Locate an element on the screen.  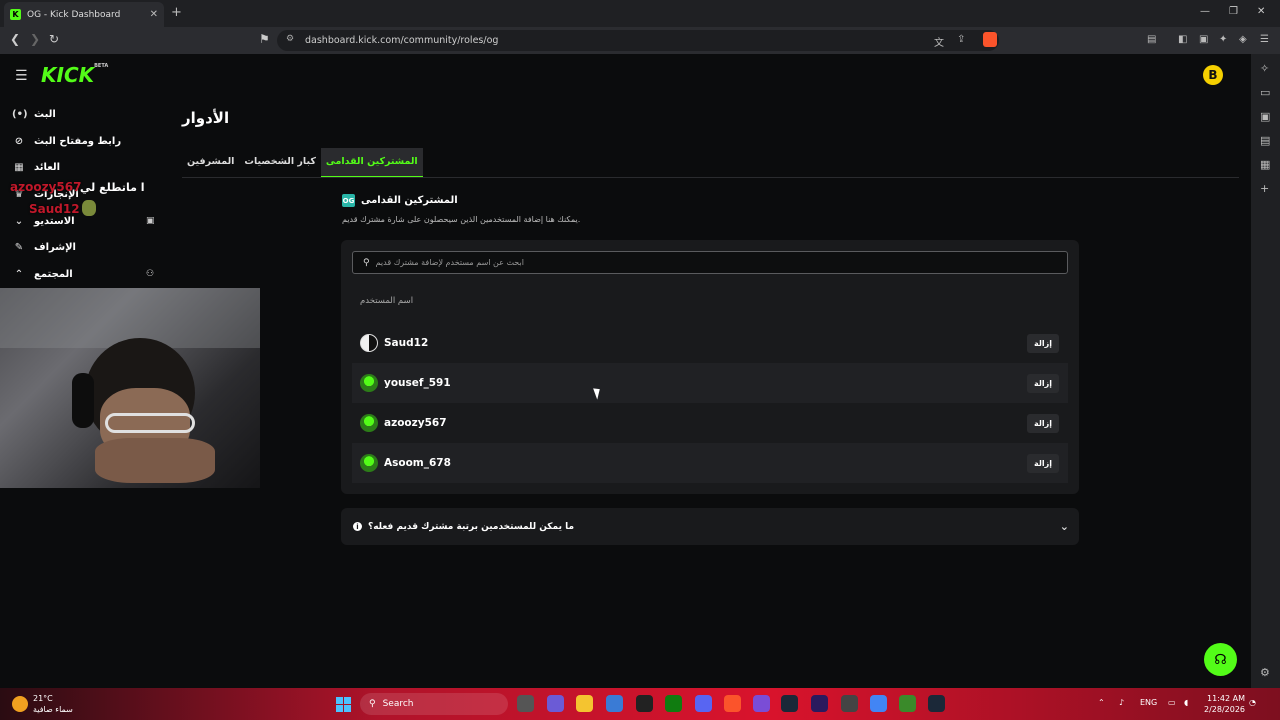
tab-vips: كبار الشخصيات is located at coordinates (279, 163).